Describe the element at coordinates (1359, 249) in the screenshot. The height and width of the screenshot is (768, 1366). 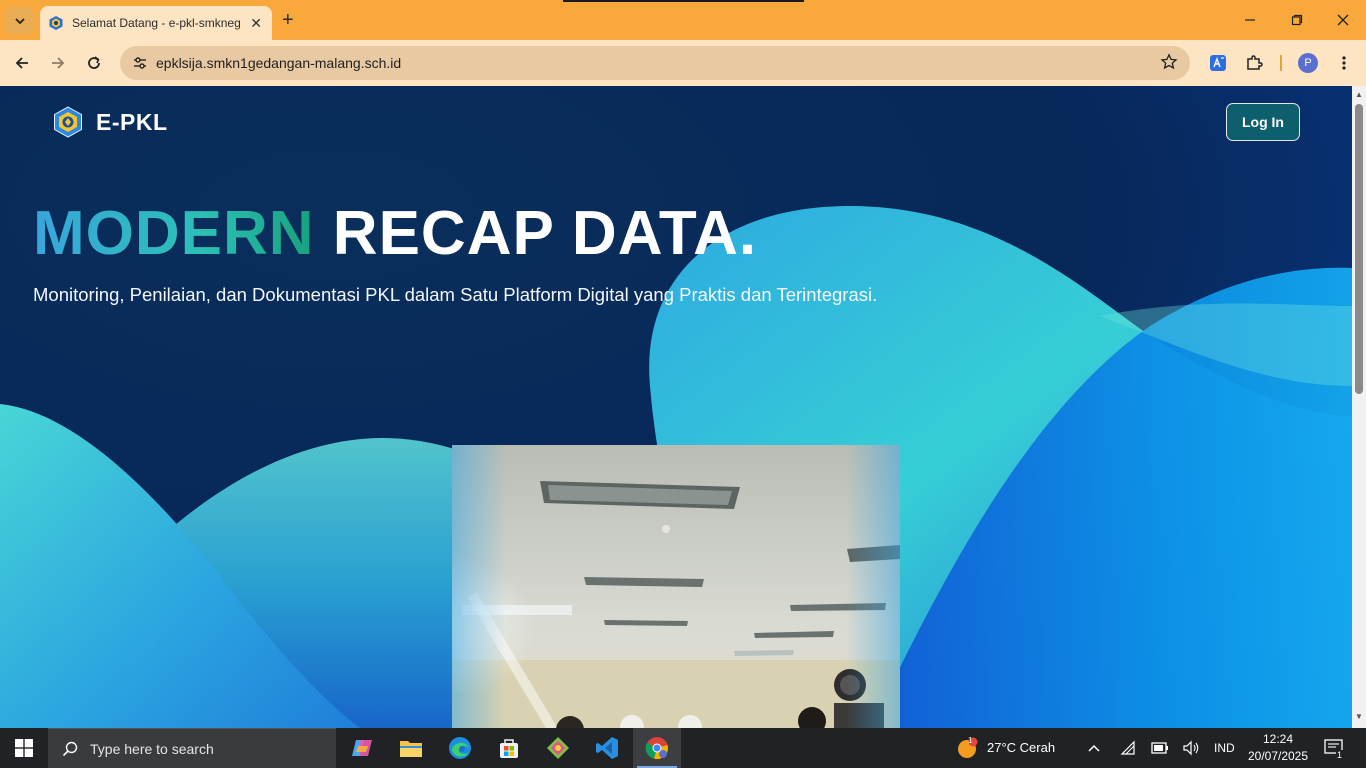
I see `scrollbar-thumb` at that location.